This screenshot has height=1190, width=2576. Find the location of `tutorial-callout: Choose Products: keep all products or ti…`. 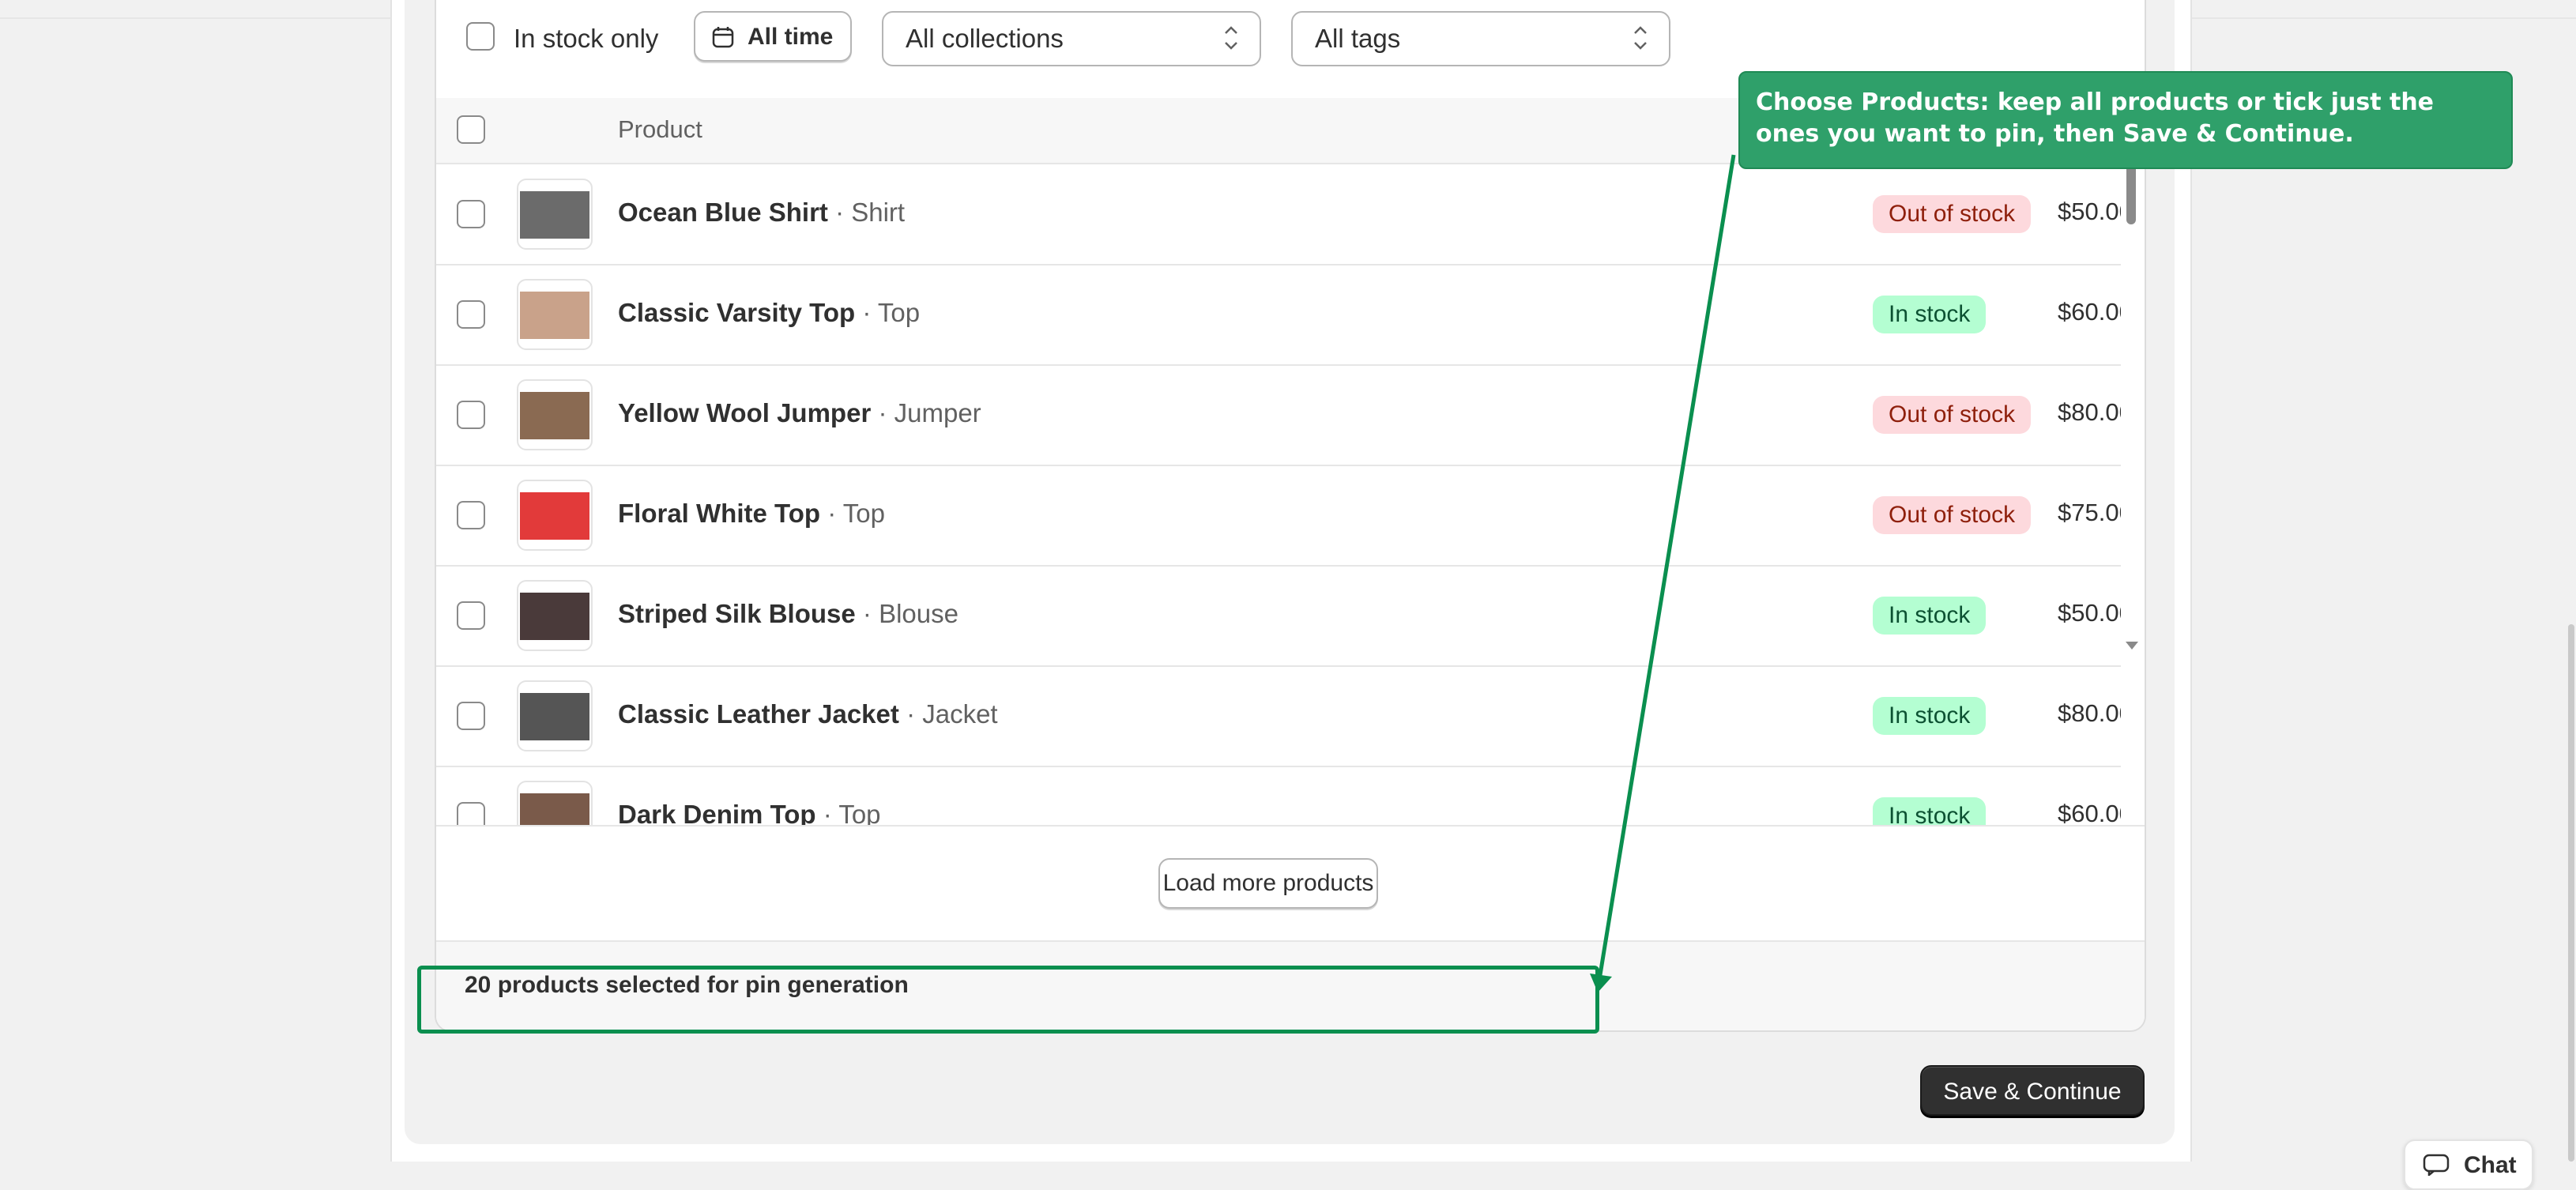

tutorial-callout: Choose Products: keep all products or ti… is located at coordinates (2125, 120).